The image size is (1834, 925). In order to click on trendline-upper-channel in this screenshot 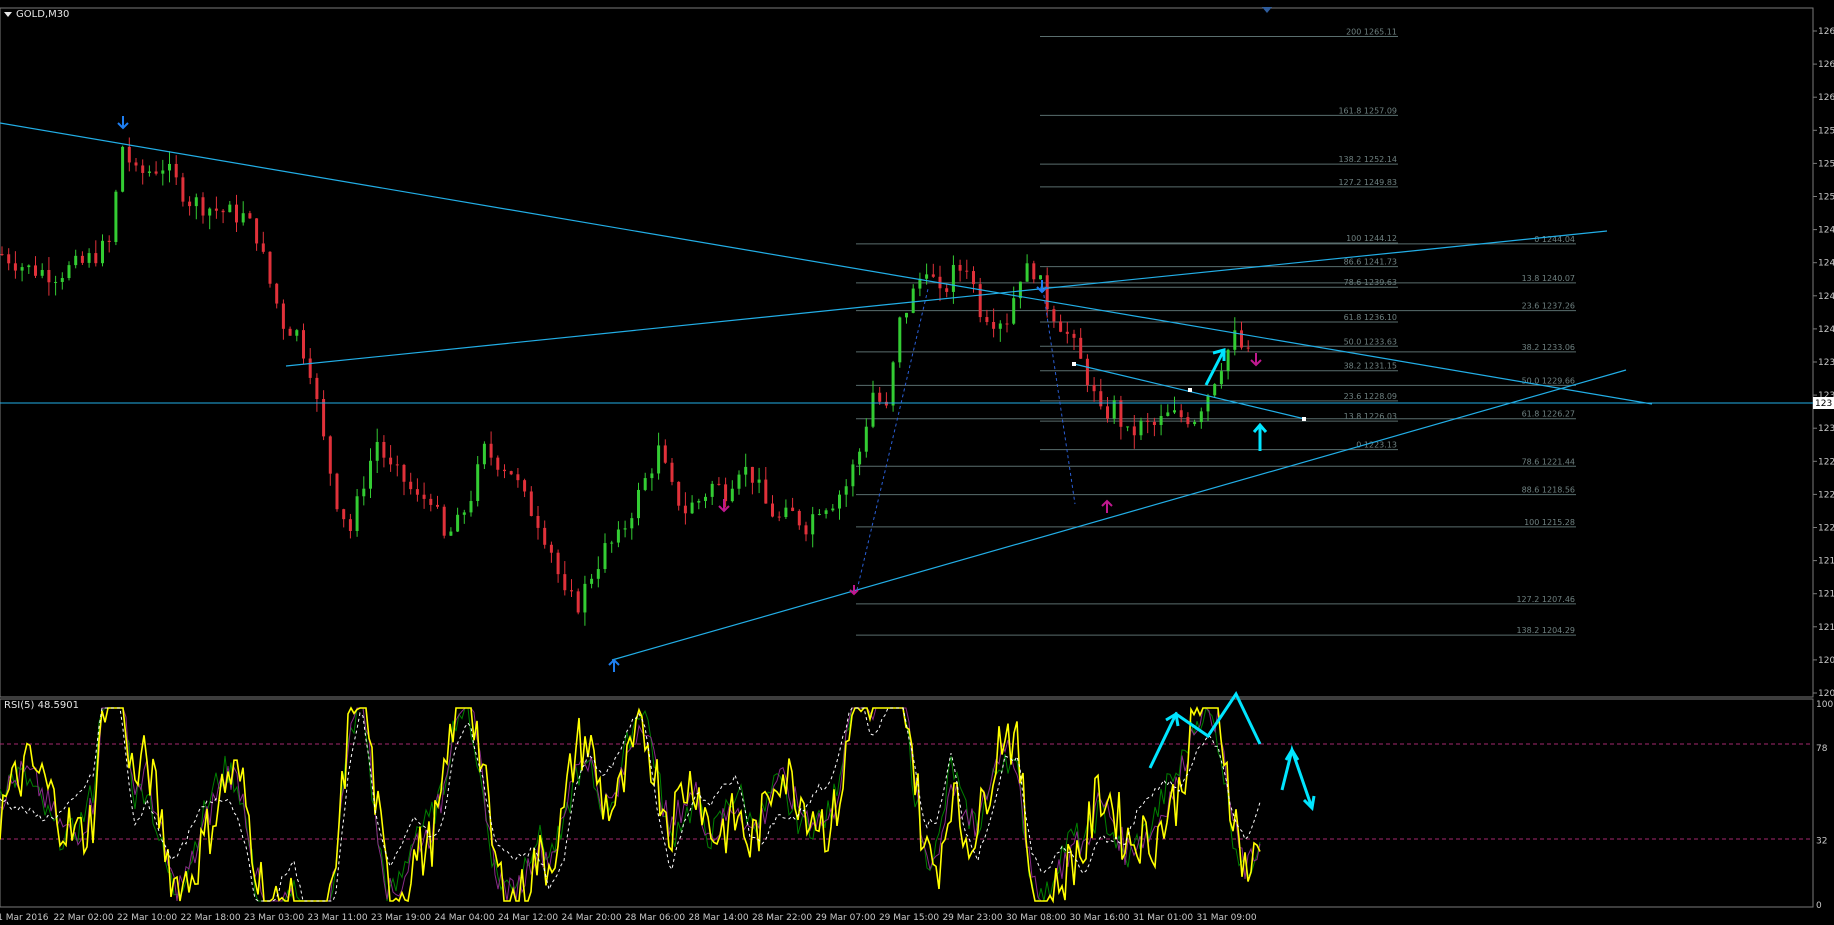, I will do `click(946, 298)`.